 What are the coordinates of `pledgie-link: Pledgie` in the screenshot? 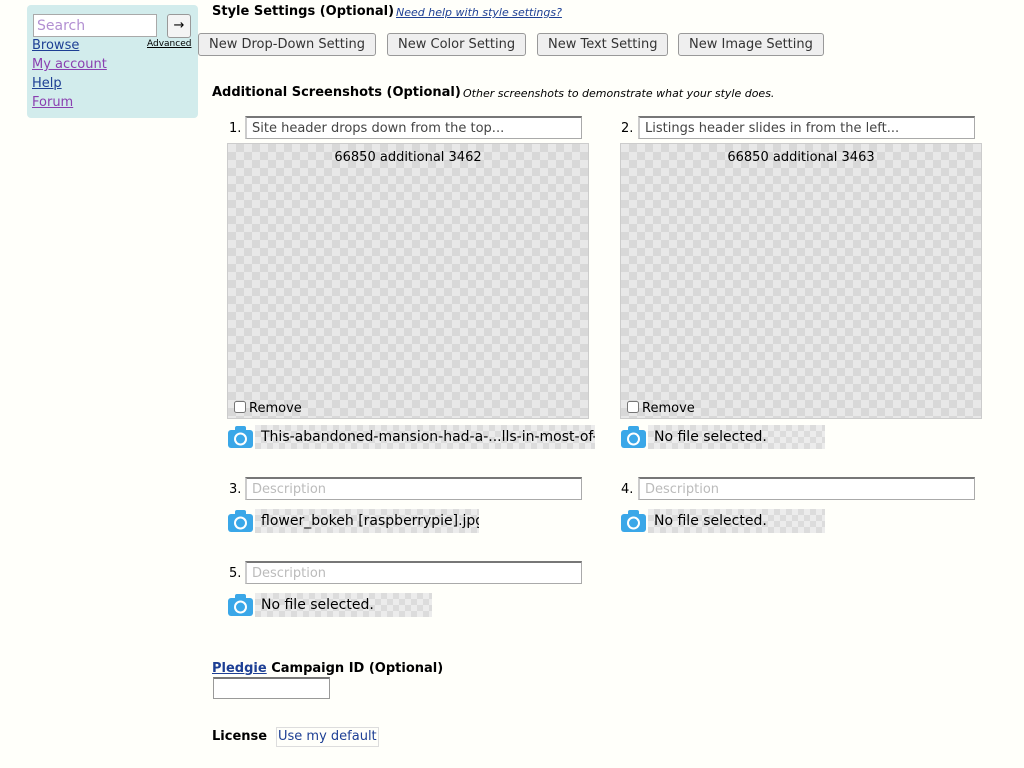 It's located at (239, 668).